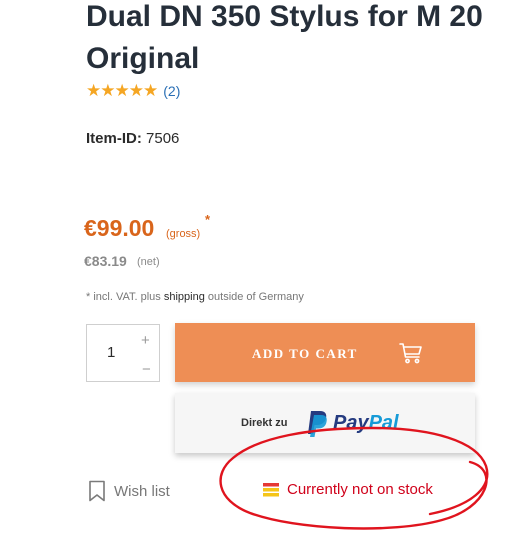 Image resolution: width=512 pixels, height=540 pixels. I want to click on vat-note-prefix: * incl. VAT. plus, so click(123, 297).